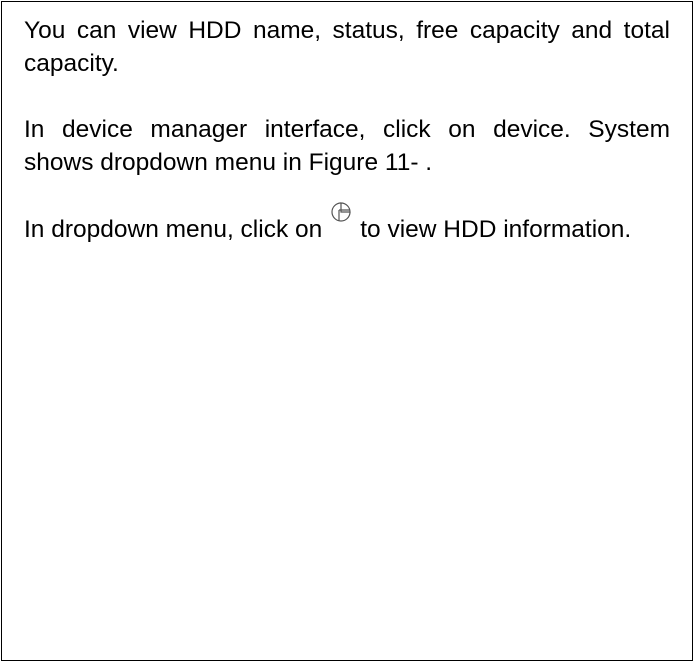  What do you see at coordinates (173, 229) in the screenshot?
I see `instruction-text-before: In dropdown menu, click on` at bounding box center [173, 229].